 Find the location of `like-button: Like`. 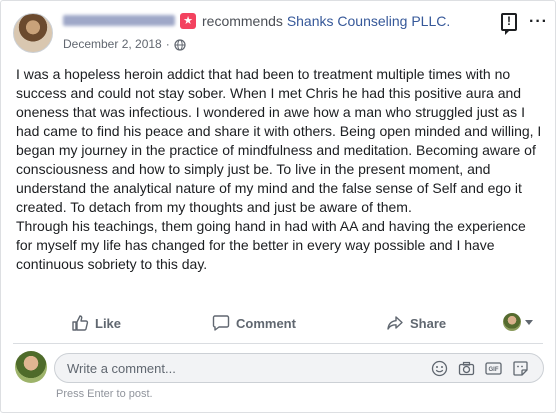

like-button: Like is located at coordinates (96, 323).